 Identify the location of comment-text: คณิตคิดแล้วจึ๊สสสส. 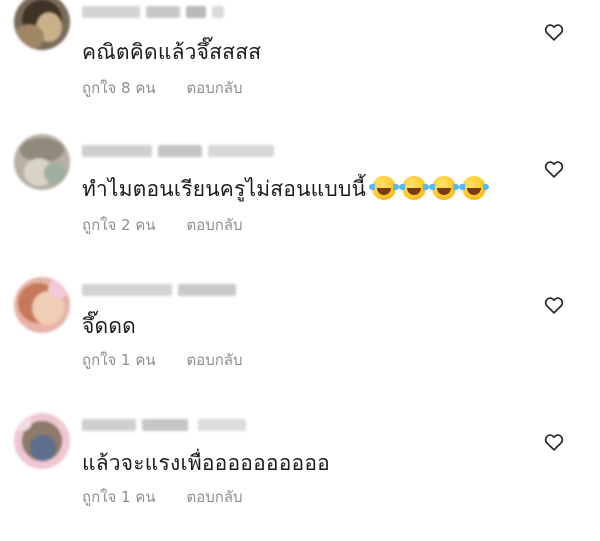
(172, 52).